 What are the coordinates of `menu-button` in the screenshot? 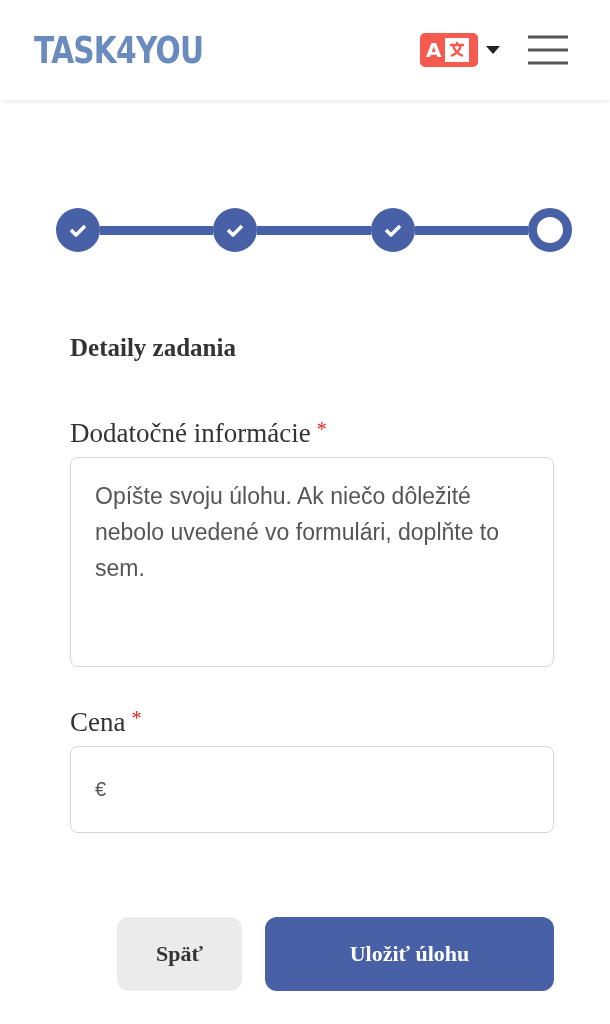 It's located at (548, 50).